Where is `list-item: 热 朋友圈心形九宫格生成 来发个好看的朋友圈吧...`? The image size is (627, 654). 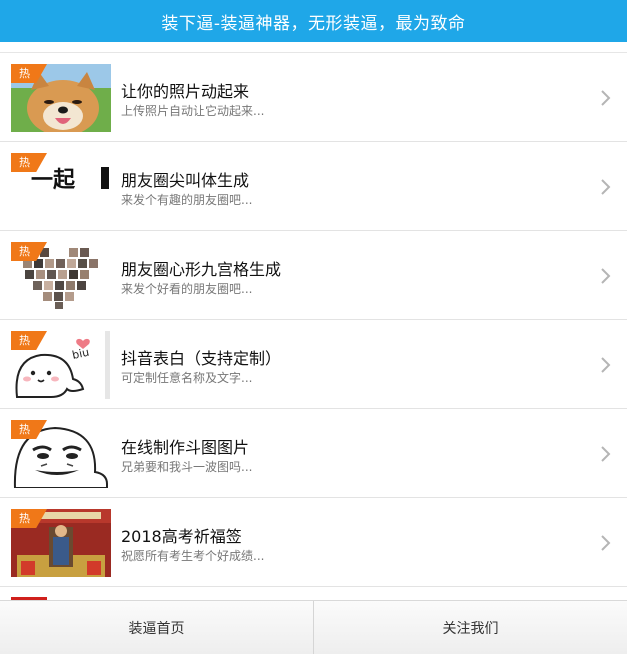 list-item: 热 朋友圈心形九宫格生成 来发个好看的朋友圈吧... is located at coordinates (313, 275).